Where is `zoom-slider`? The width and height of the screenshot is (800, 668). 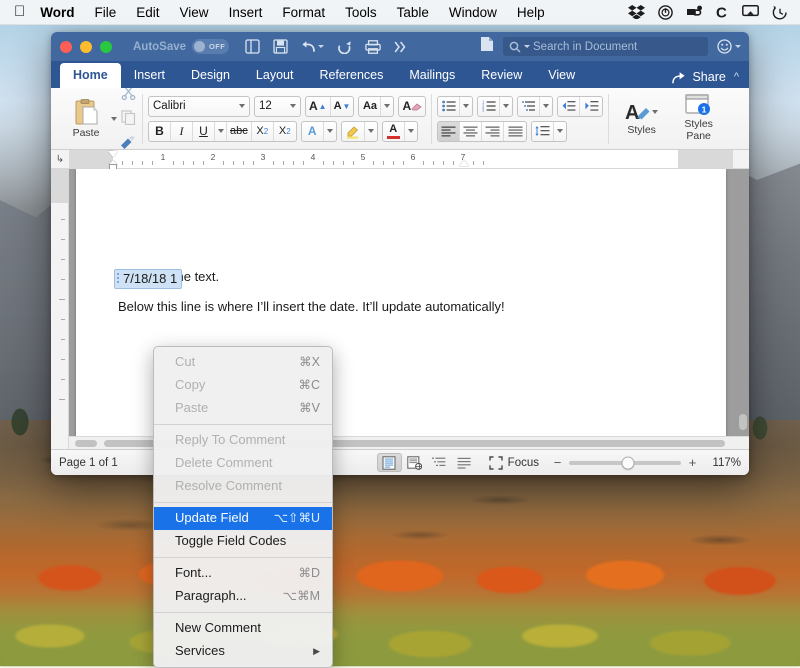
zoom-slider is located at coordinates (625, 462).